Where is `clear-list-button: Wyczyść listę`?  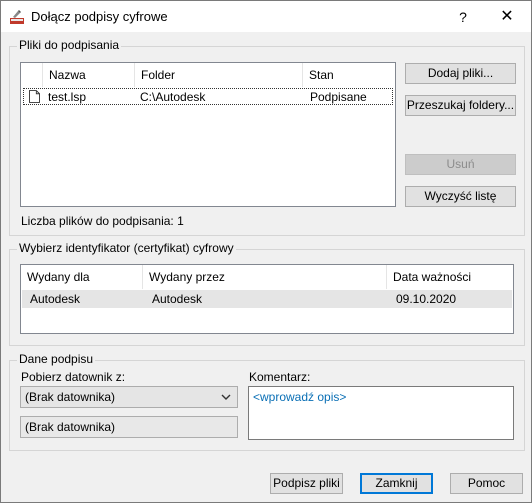 clear-list-button: Wyczyść listę is located at coordinates (460, 196).